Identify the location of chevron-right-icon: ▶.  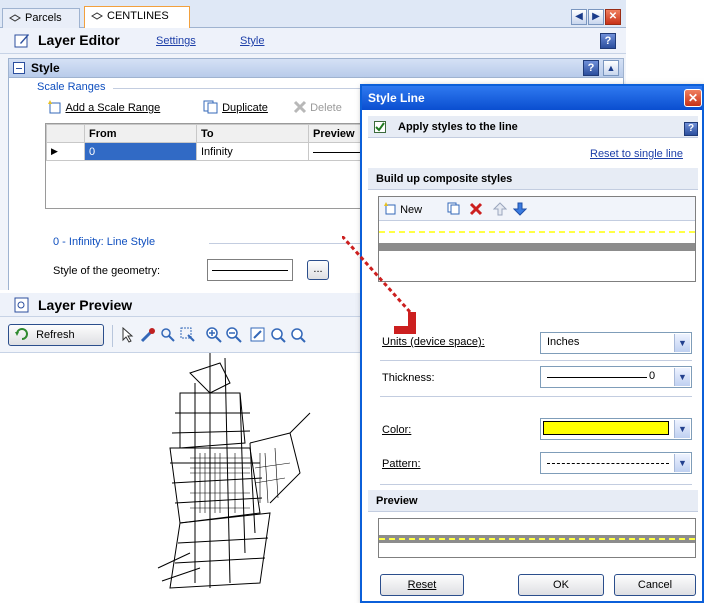
(596, 17).